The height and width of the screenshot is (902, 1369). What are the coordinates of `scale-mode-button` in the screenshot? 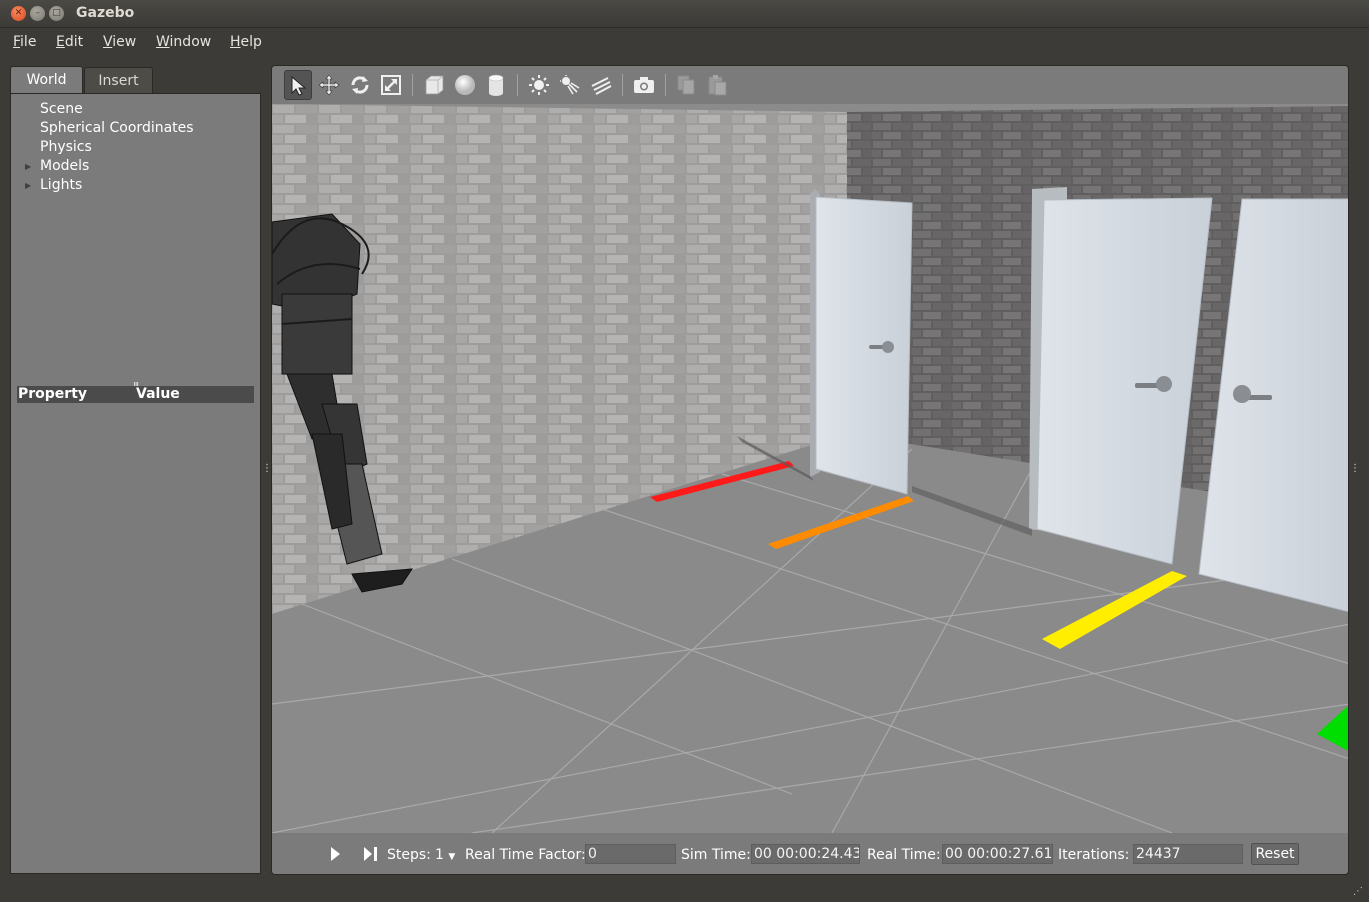 It's located at (391, 85).